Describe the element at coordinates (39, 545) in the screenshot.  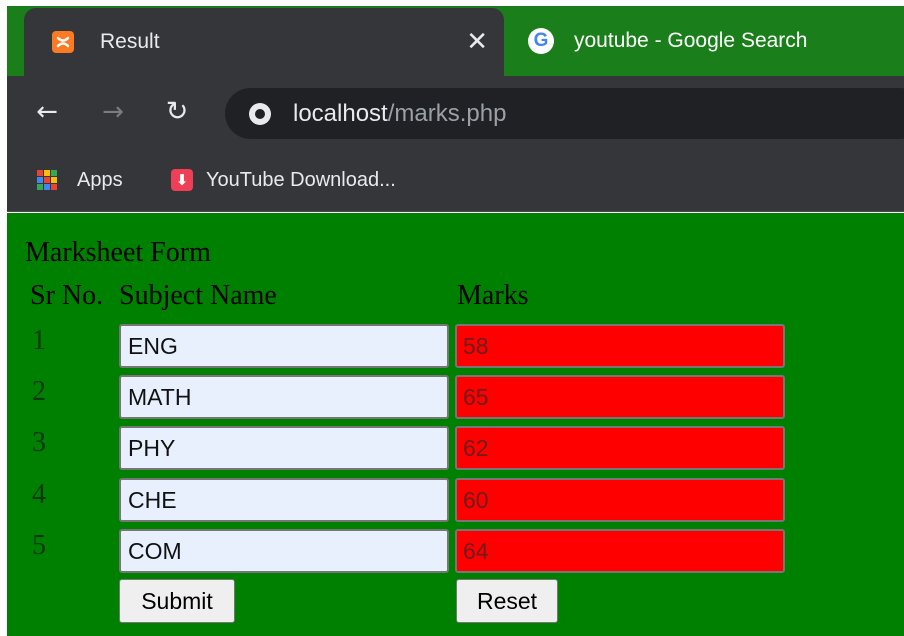
I see `row-serial-number: 5` at that location.